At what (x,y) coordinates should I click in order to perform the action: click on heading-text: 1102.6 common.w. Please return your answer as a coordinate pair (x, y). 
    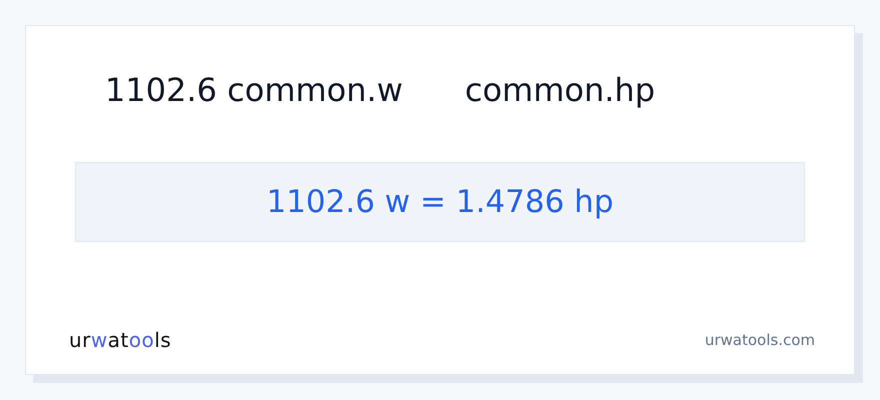
    Looking at the image, I should click on (254, 90).